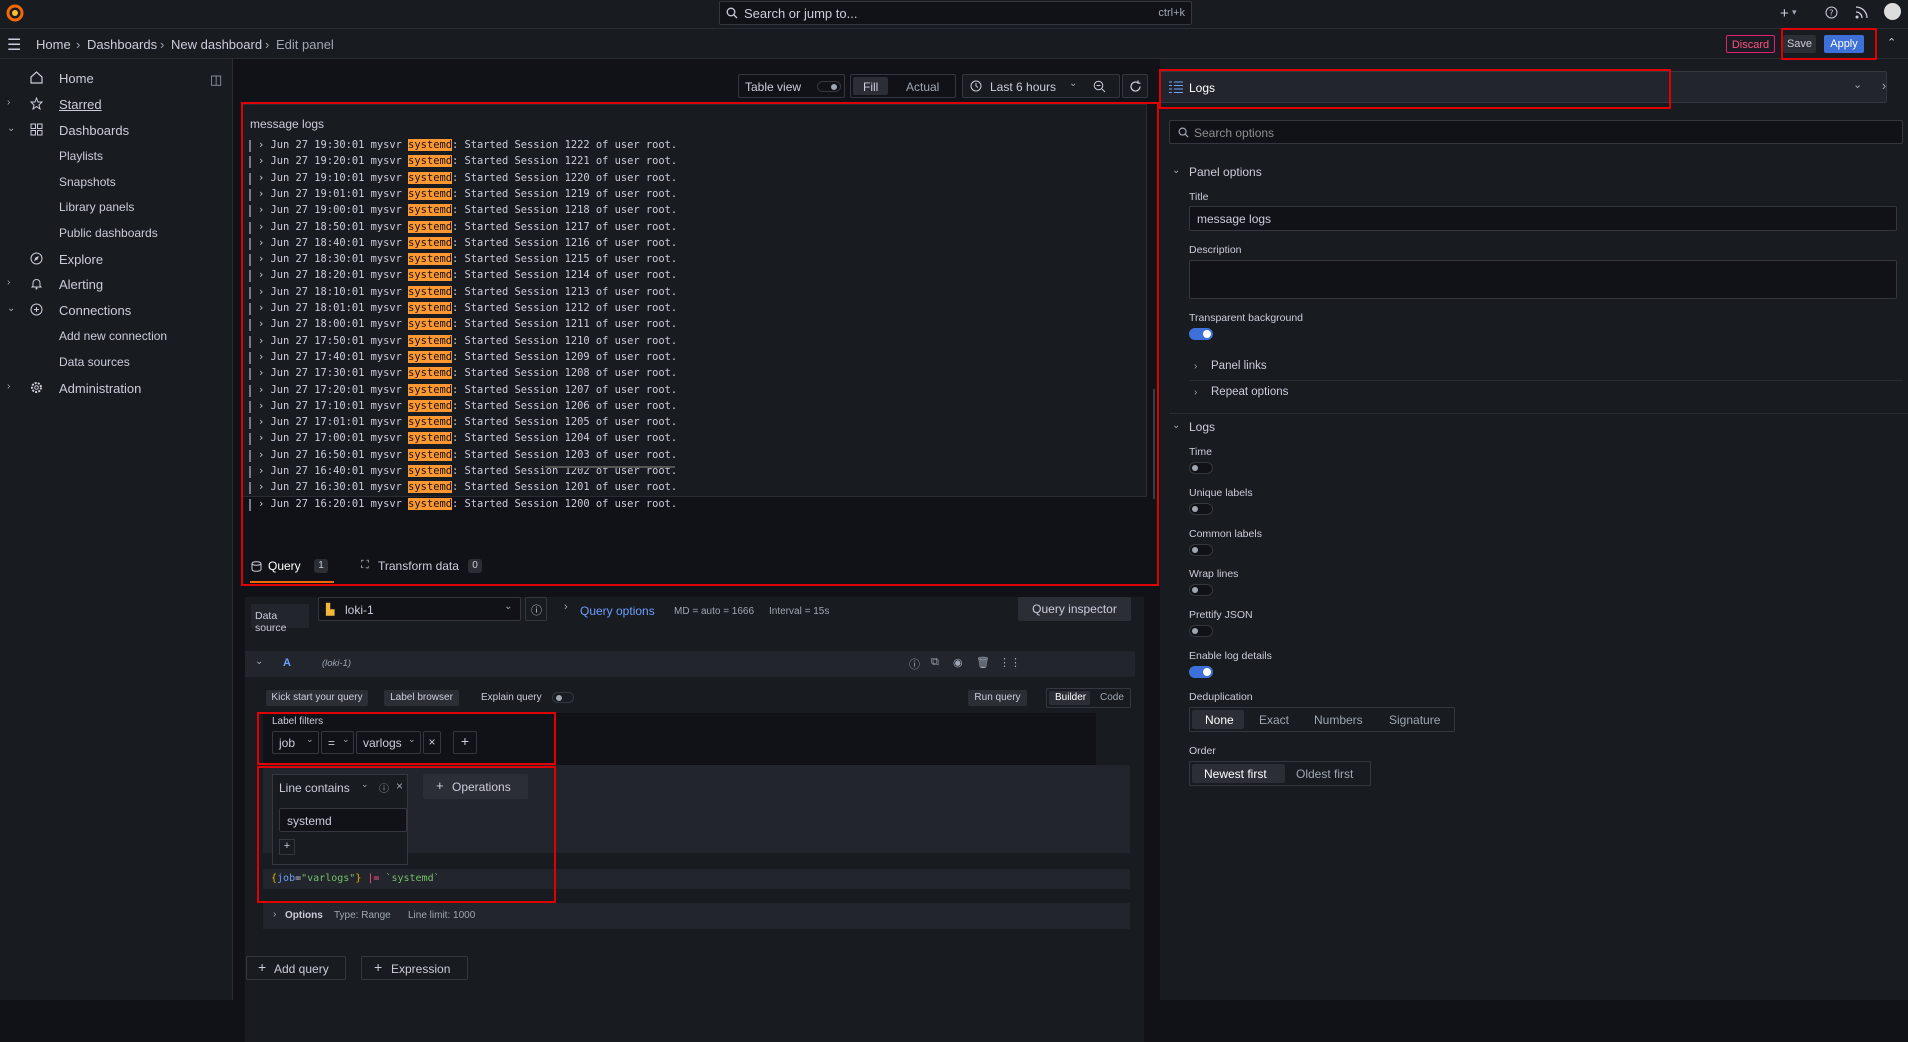  I want to click on nav-data-sources: Data sources, so click(94, 362).